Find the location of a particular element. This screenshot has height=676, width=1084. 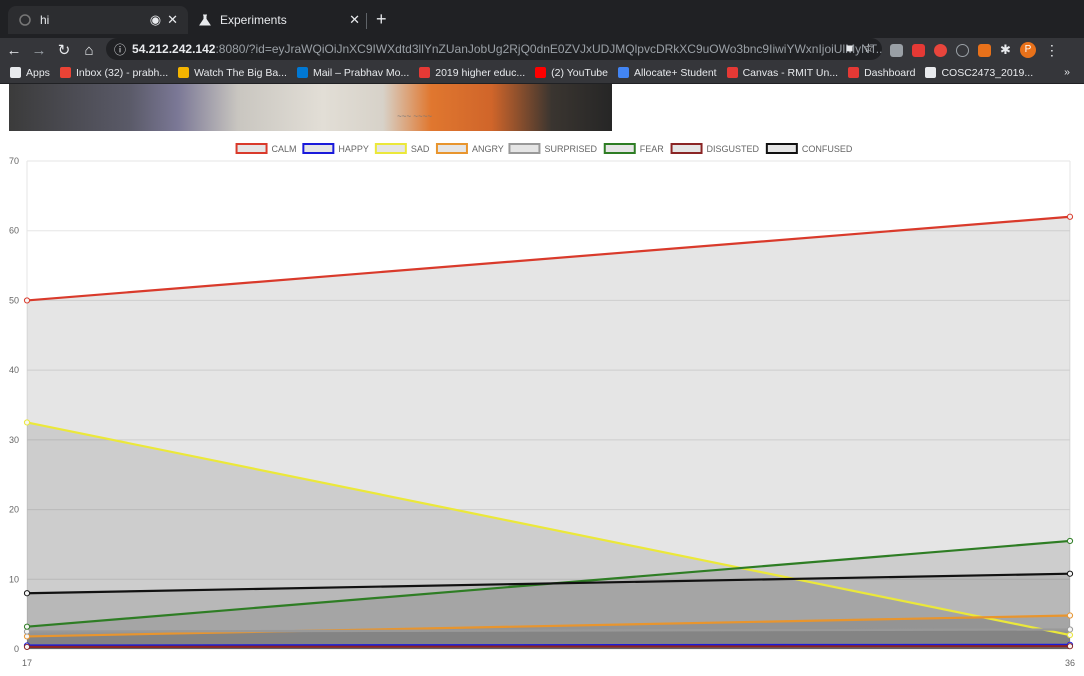

series-line-disgusted is located at coordinates (548, 647).